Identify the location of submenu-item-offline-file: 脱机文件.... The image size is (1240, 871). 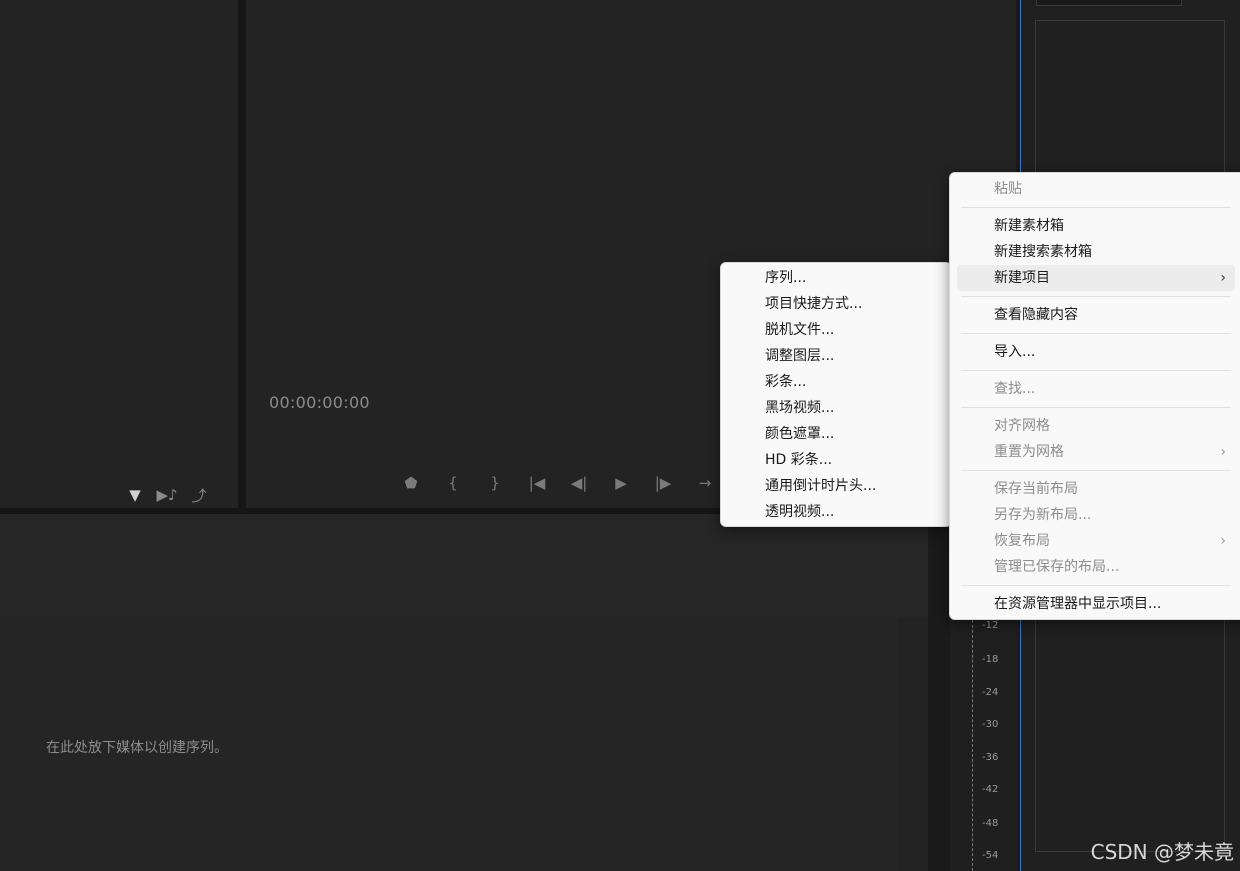
(836, 330).